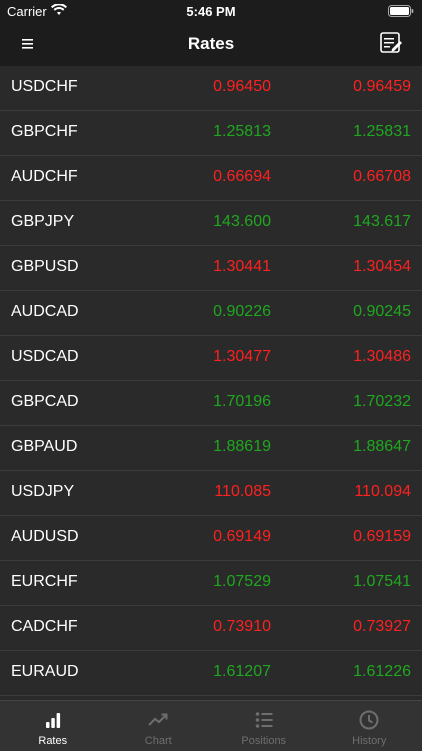 The height and width of the screenshot is (751, 422). What do you see at coordinates (382, 537) in the screenshot?
I see `rate-ask: 0.69159` at bounding box center [382, 537].